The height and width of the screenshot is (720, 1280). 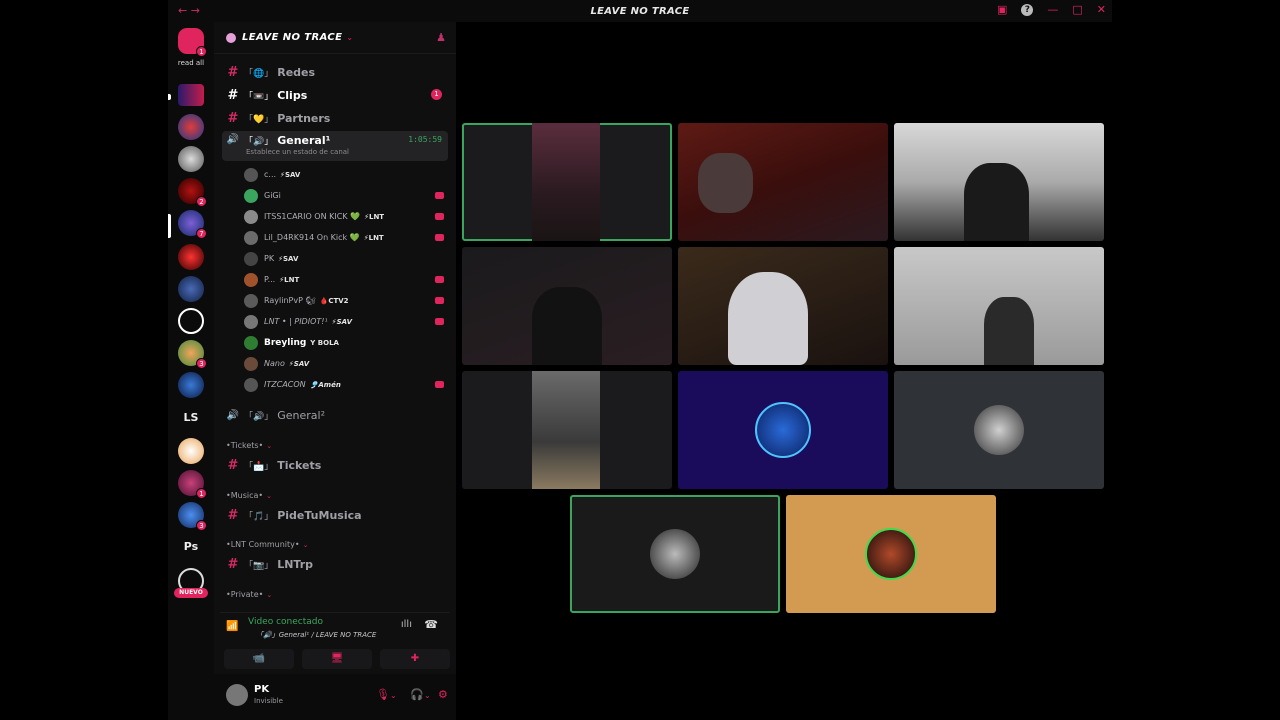 I want to click on voice-user: Lil_D4RK914 On Kick 💚 ⚡LNT, so click(x=346, y=237).